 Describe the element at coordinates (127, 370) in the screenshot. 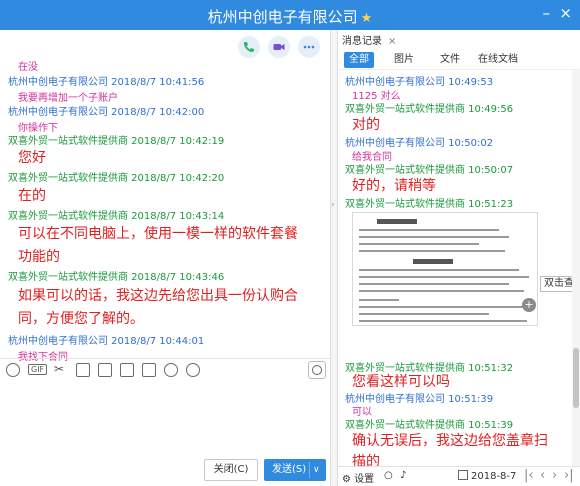

I see `image-icon` at that location.